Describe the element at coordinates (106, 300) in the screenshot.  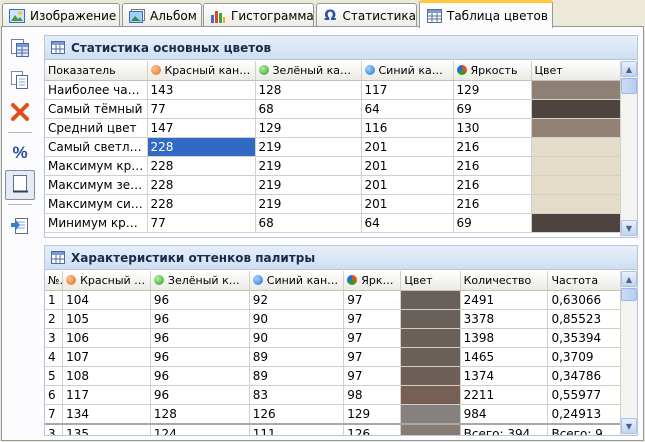
I see `cell-red: 104` at that location.